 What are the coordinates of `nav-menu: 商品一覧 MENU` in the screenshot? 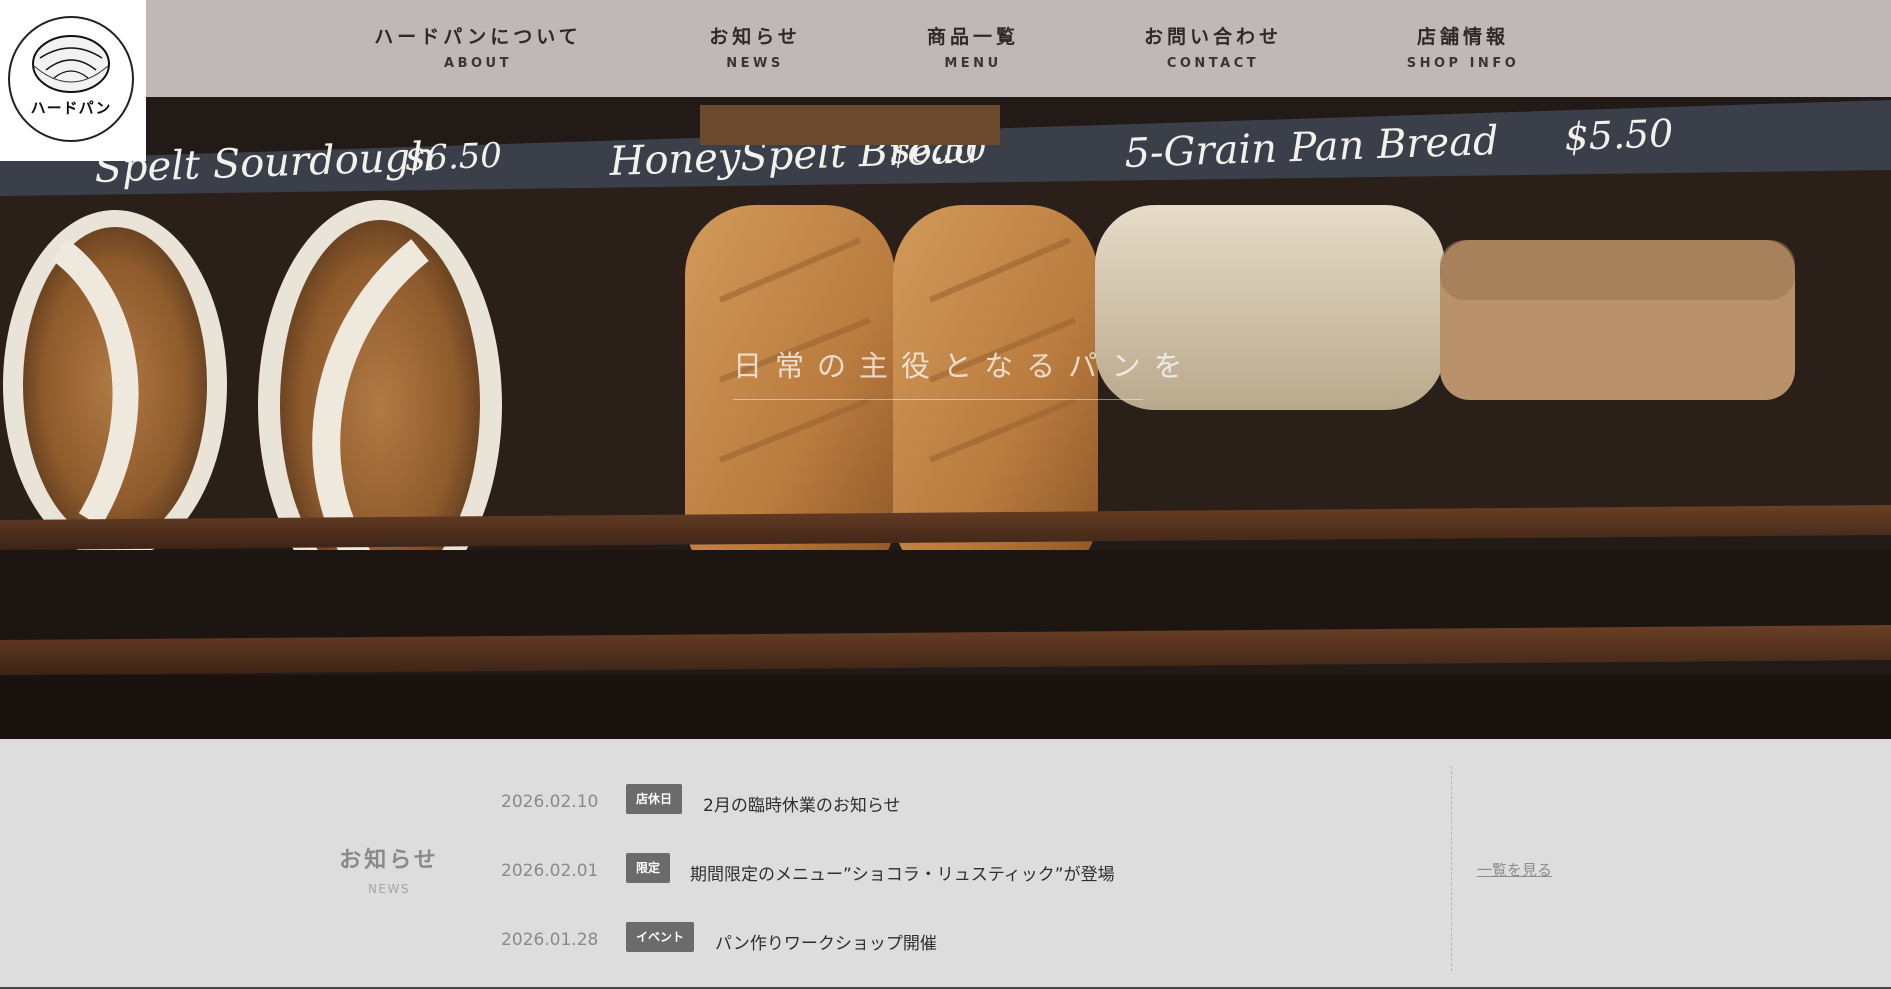 It's located at (973, 46).